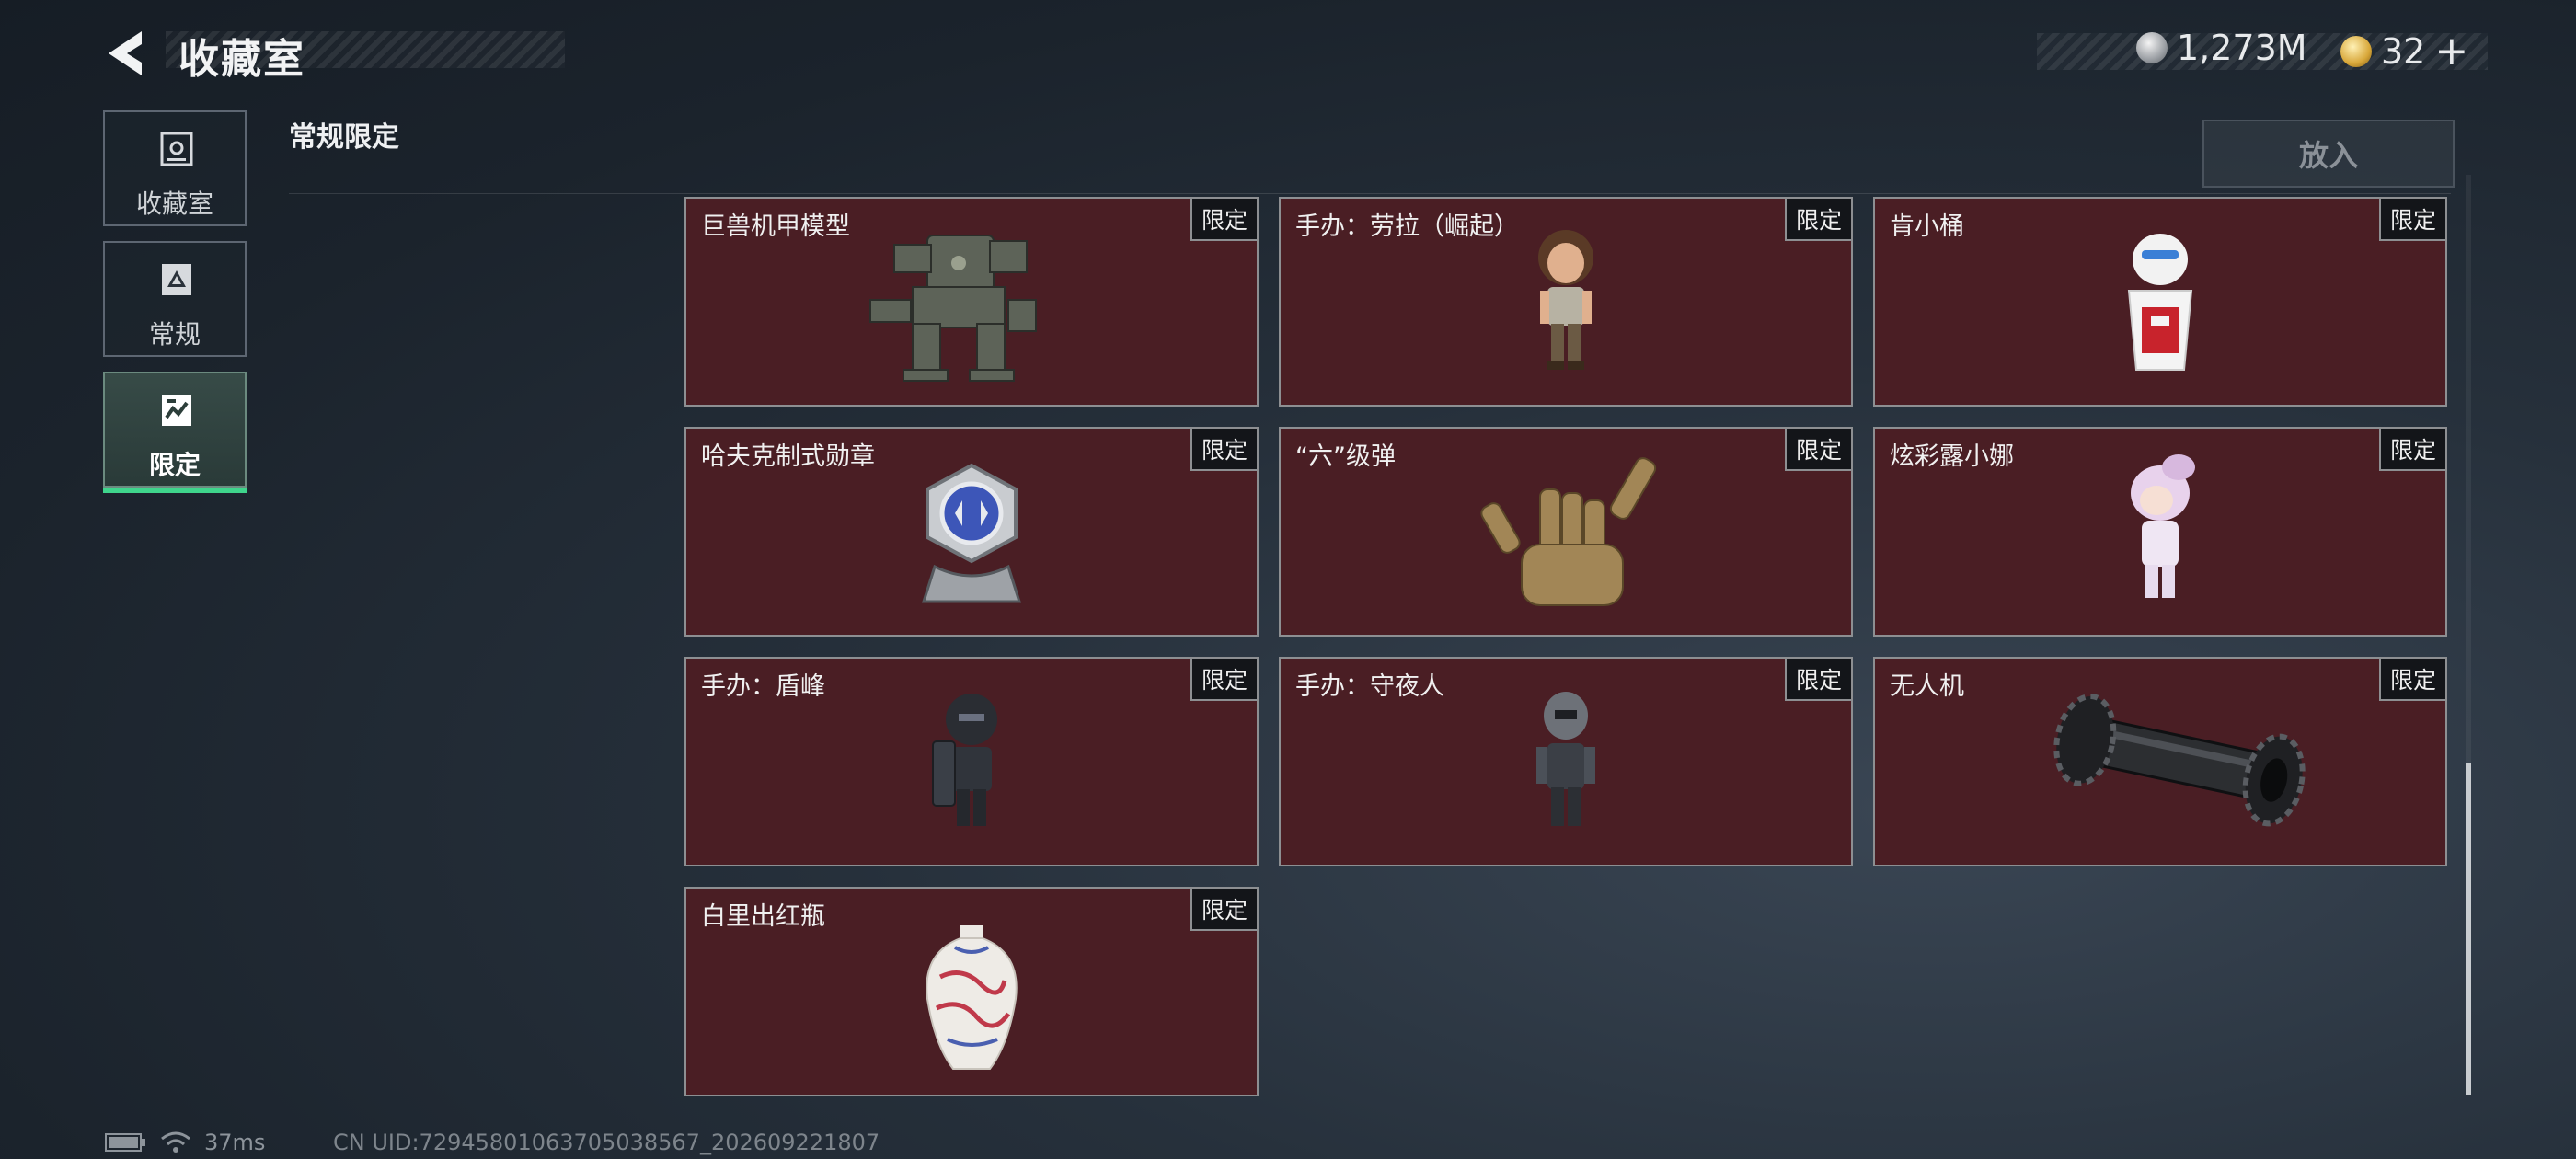 The width and height of the screenshot is (2576, 1159). Describe the element at coordinates (1345, 456) in the screenshot. I see `item-name: “六”级弹` at that location.